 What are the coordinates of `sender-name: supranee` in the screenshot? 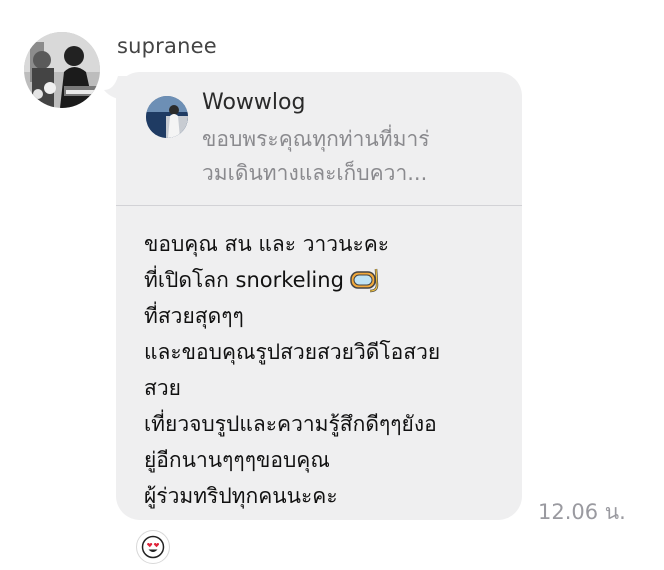 It's located at (167, 46).